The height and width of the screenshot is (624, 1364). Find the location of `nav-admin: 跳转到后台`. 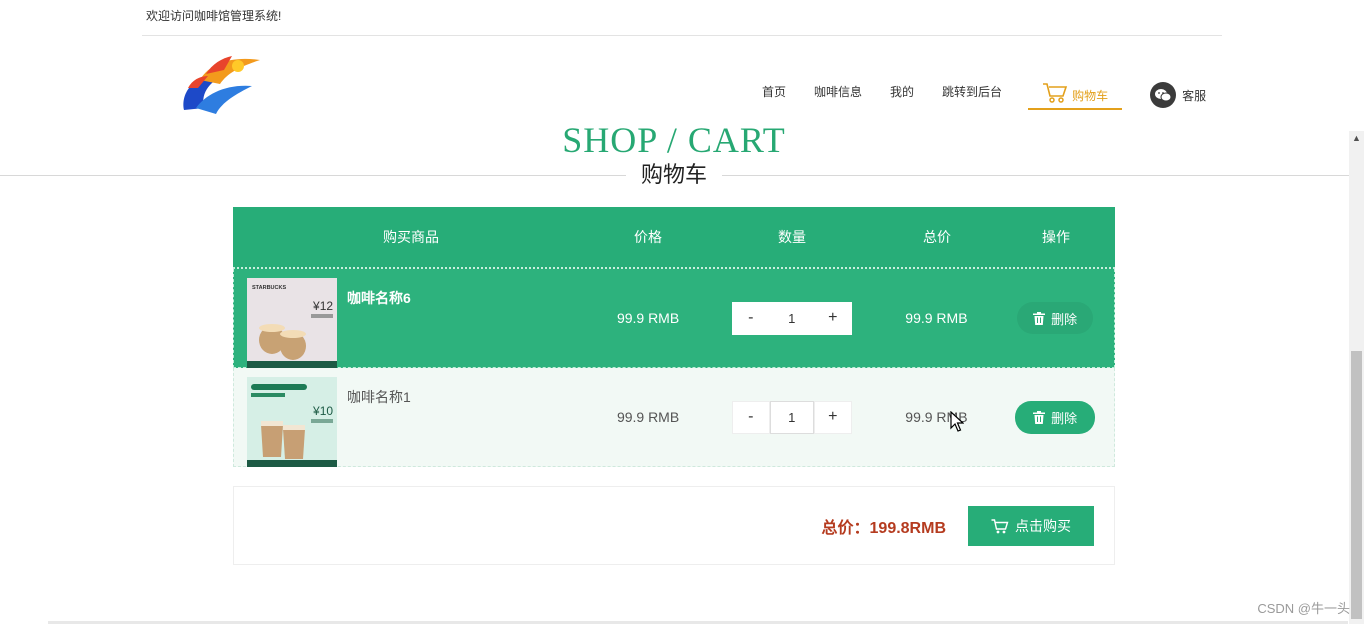

nav-admin: 跳转到后台 is located at coordinates (972, 96).